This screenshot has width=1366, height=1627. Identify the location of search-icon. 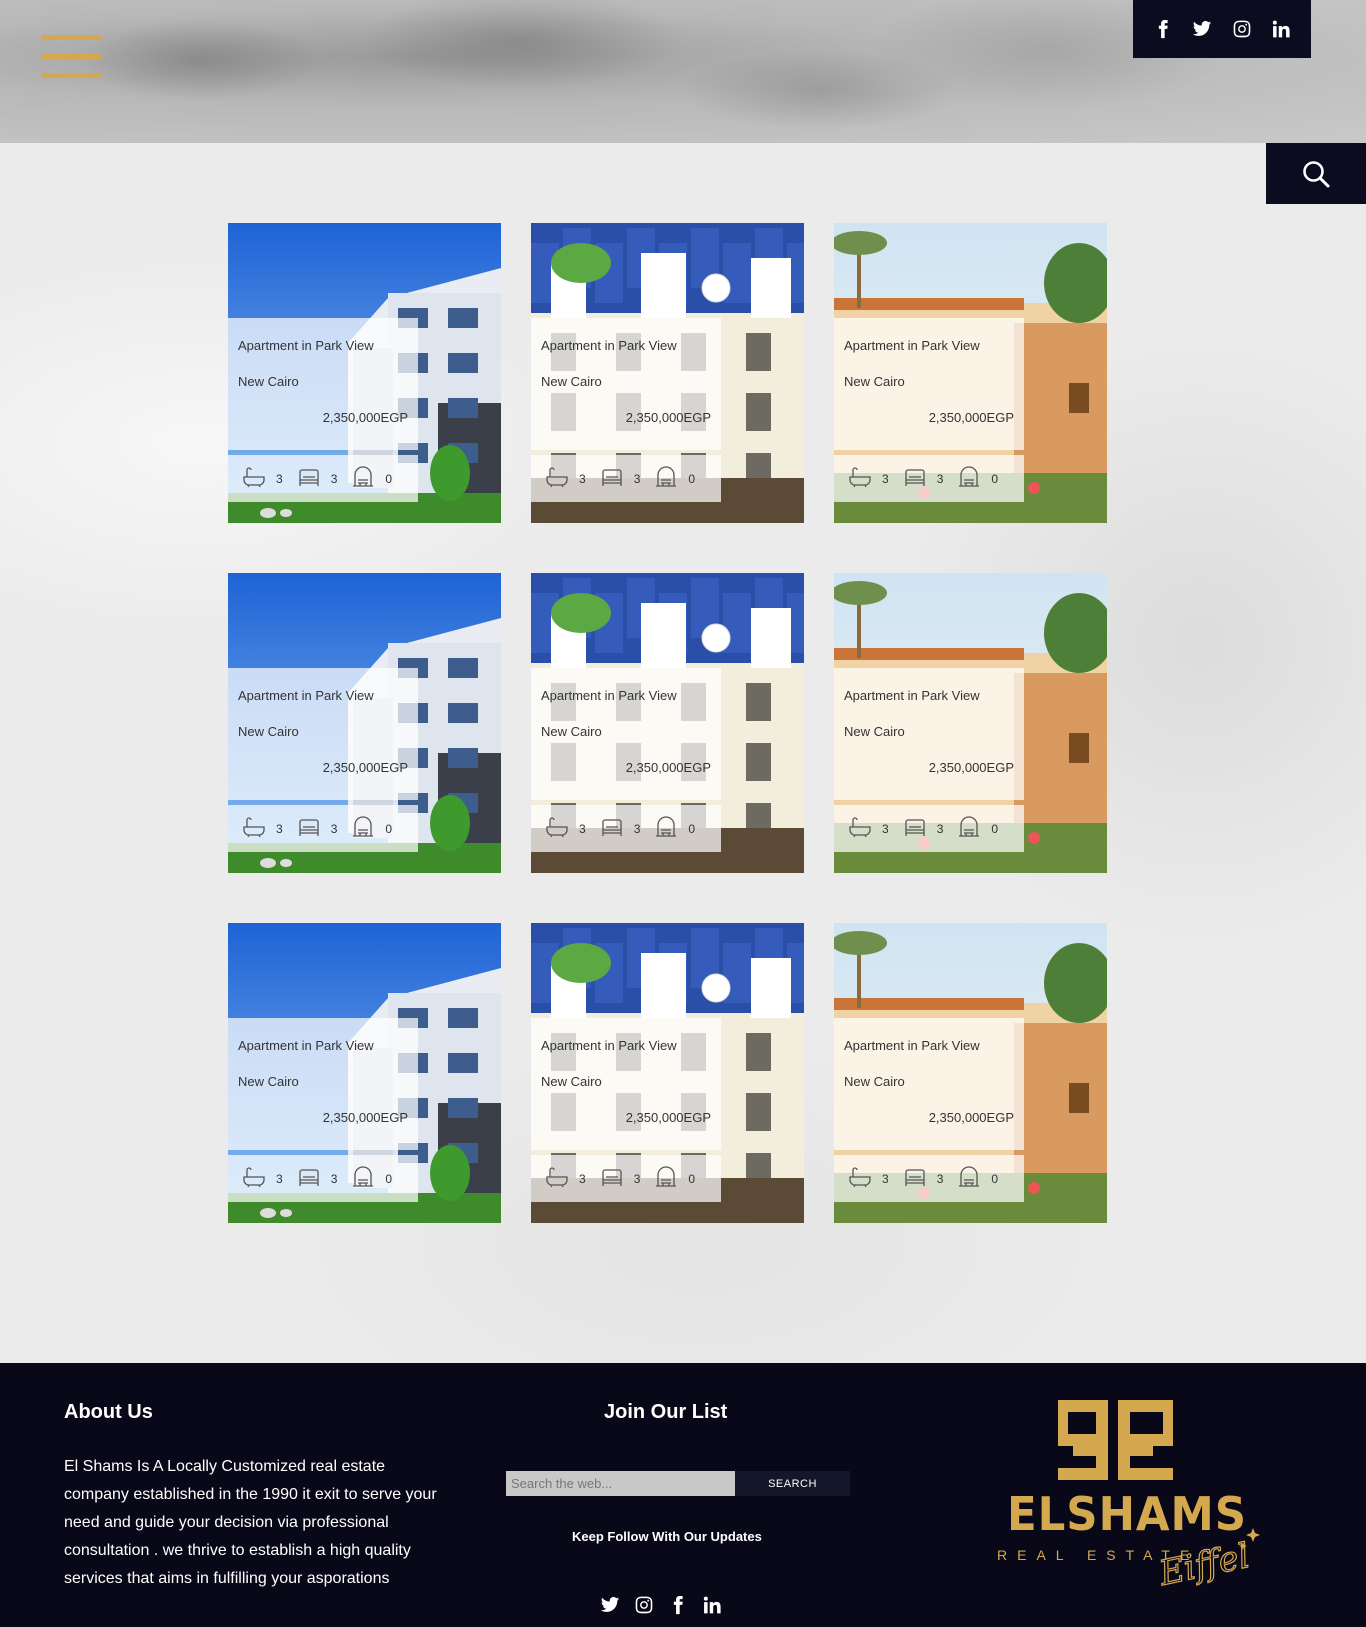
(1316, 173).